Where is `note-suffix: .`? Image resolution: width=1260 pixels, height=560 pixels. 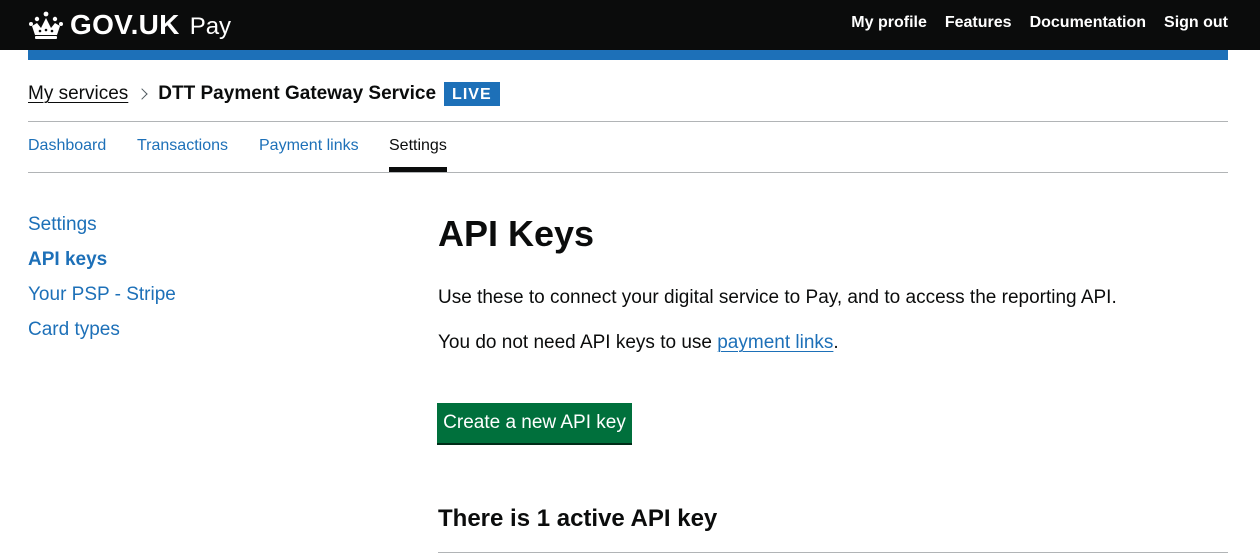
note-suffix: . is located at coordinates (836, 342).